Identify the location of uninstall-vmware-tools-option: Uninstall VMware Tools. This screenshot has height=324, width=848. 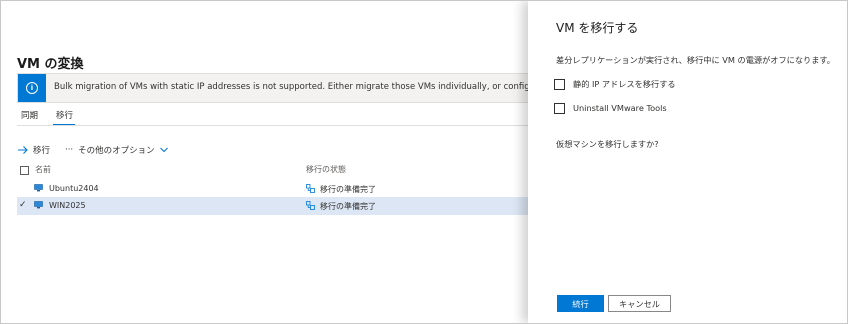
(610, 108).